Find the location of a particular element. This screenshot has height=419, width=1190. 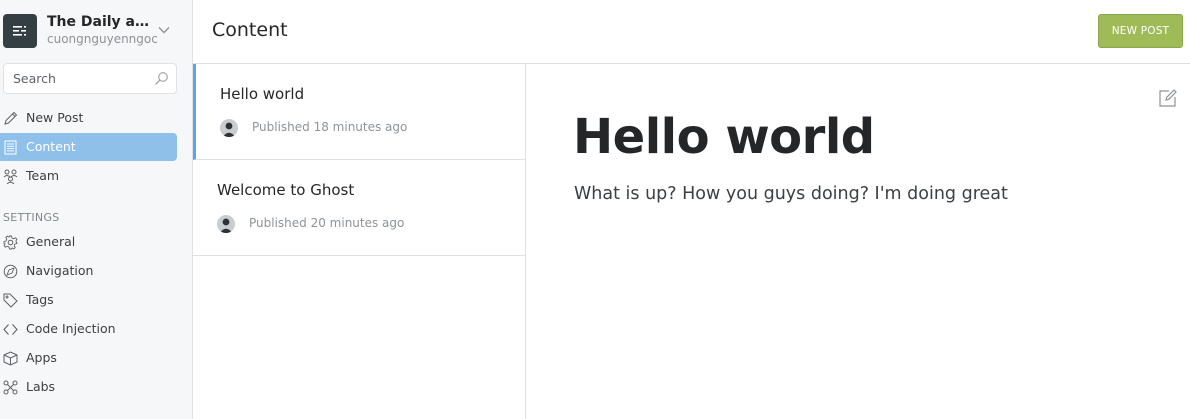

nav-item-label: Tags is located at coordinates (40, 299).